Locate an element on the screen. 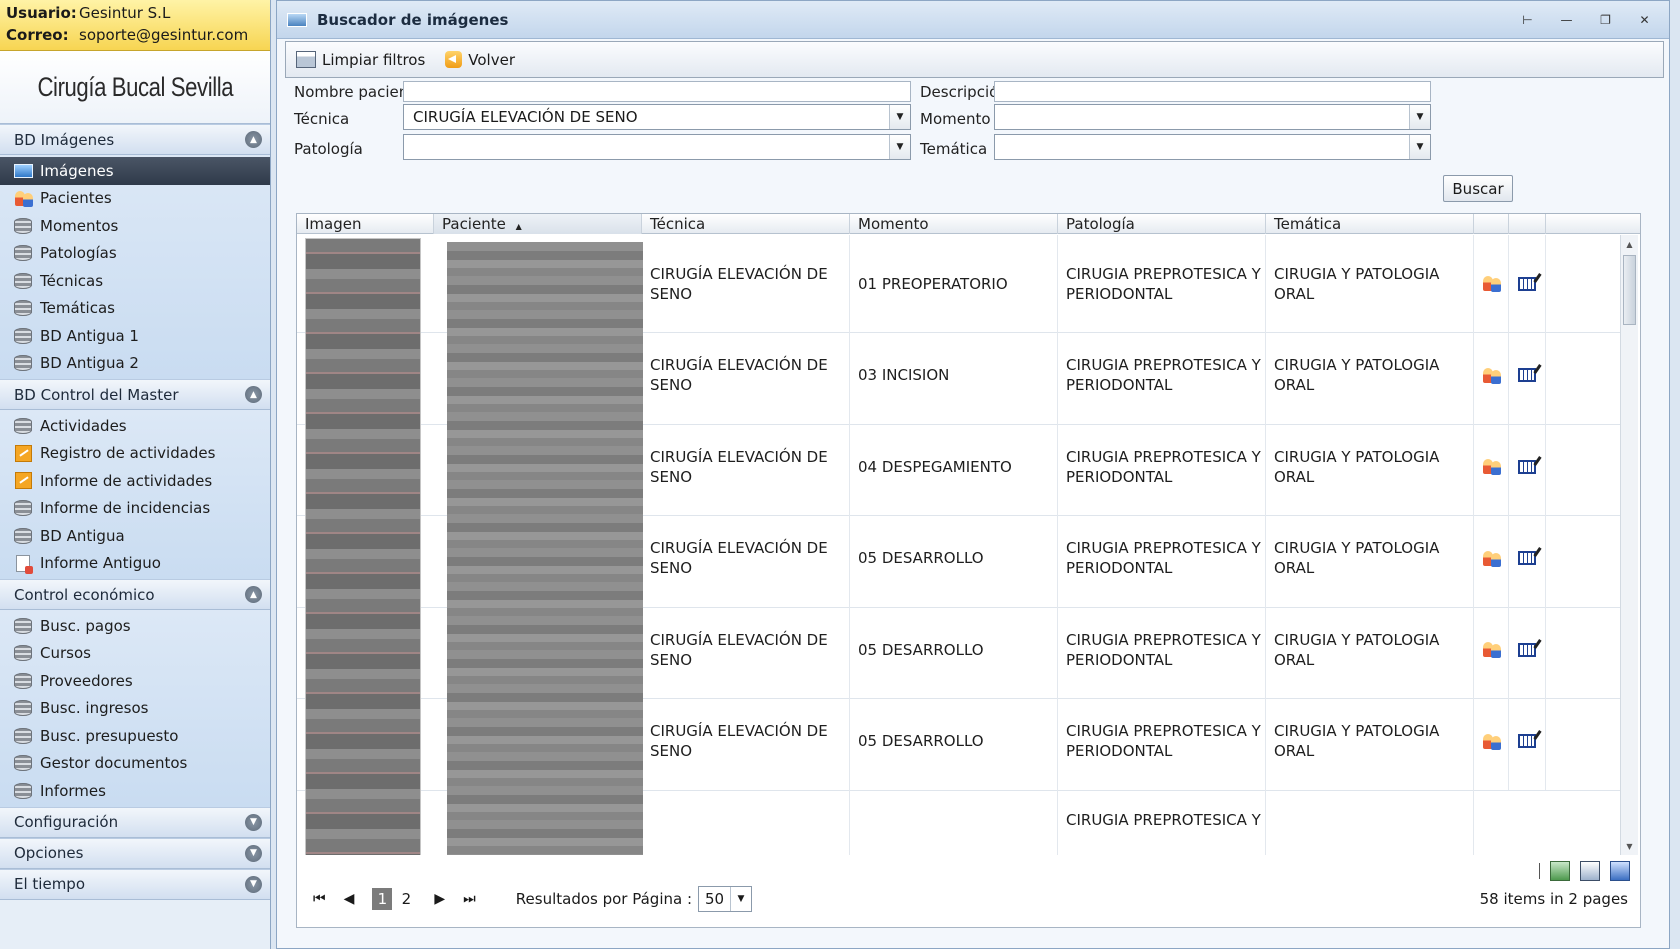 Image resolution: width=1680 pixels, height=949 pixels. technique-select: CIRUGÍA ELEVACIÓN DE SENO ▼ is located at coordinates (657, 117).